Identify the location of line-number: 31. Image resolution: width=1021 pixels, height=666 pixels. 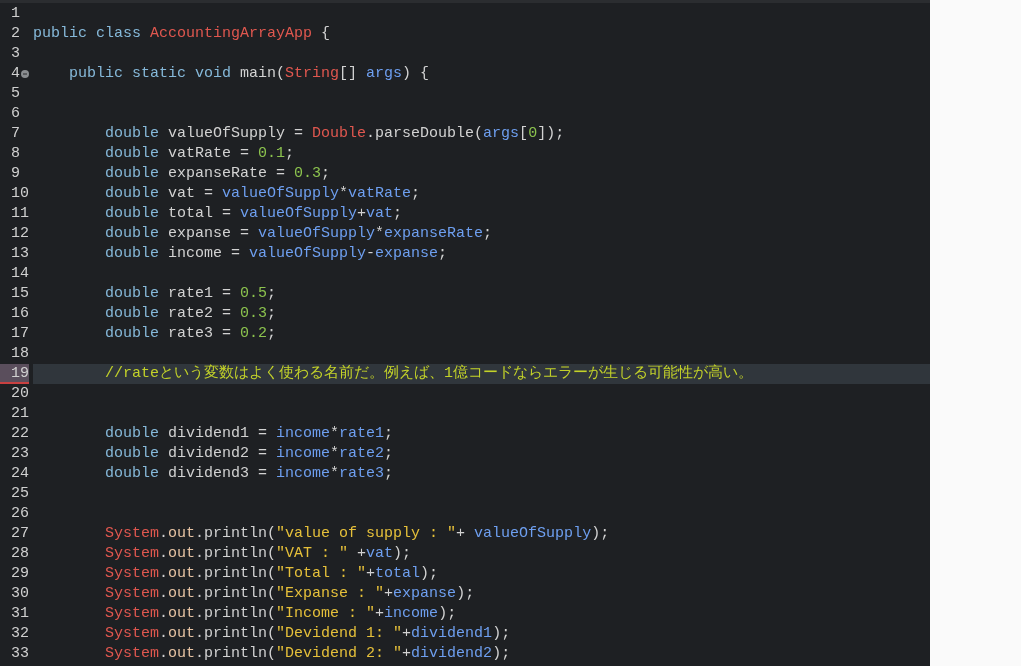
(19, 614).